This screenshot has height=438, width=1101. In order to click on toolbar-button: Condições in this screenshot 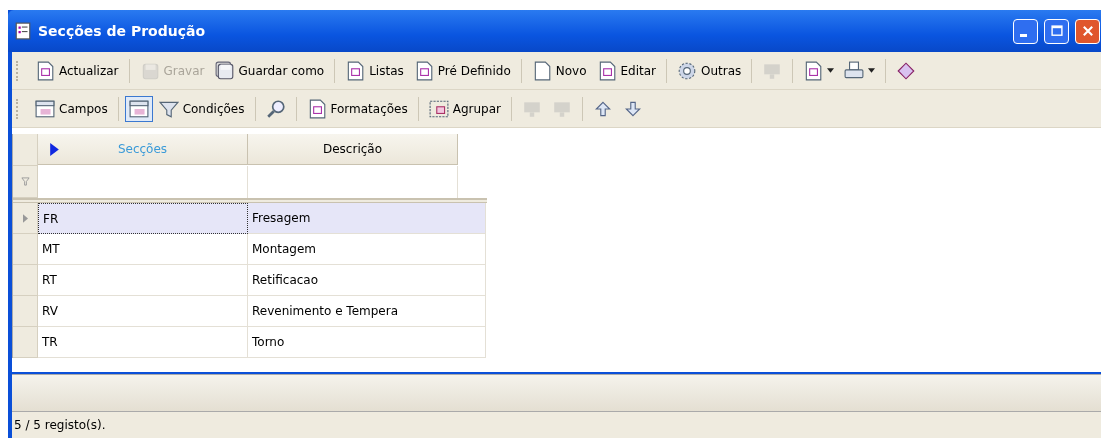, I will do `click(201, 108)`.